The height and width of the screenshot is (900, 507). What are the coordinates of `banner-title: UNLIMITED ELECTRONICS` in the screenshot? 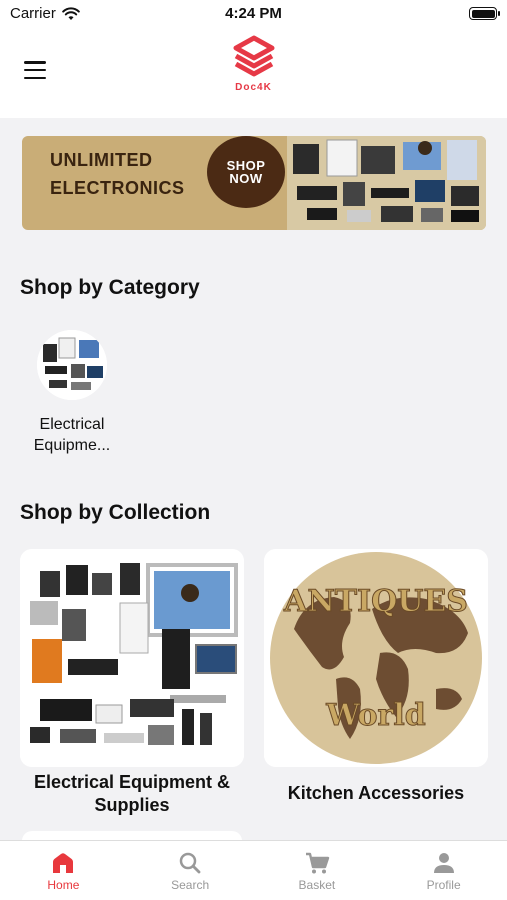 It's located at (117, 174).